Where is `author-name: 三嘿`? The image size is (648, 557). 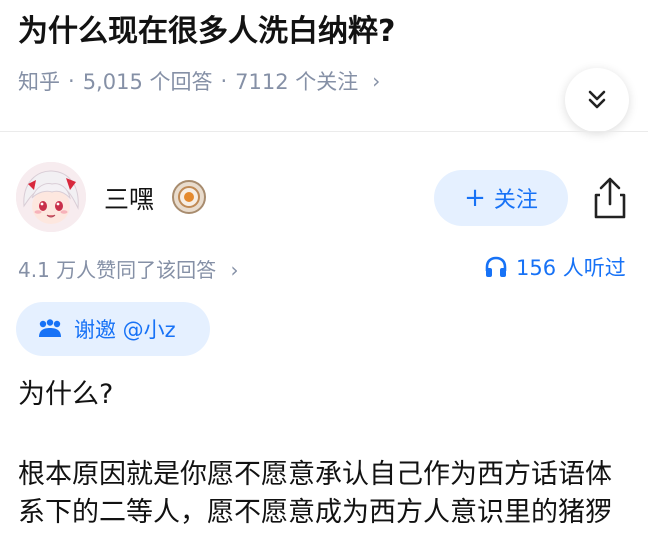 author-name: 三嘿 is located at coordinates (129, 198).